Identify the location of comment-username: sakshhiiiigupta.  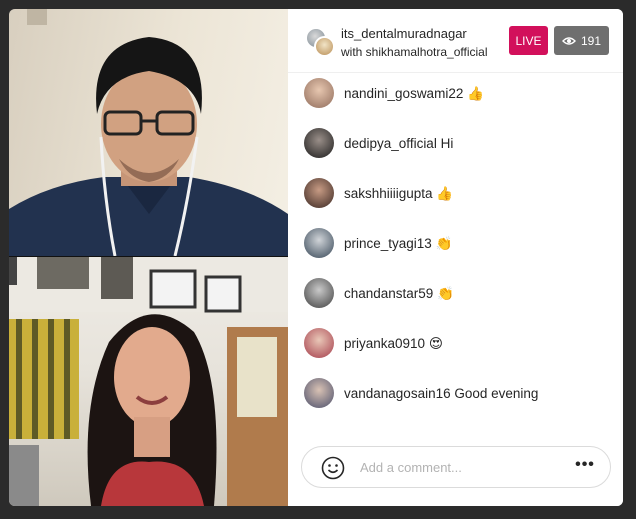
(388, 193).